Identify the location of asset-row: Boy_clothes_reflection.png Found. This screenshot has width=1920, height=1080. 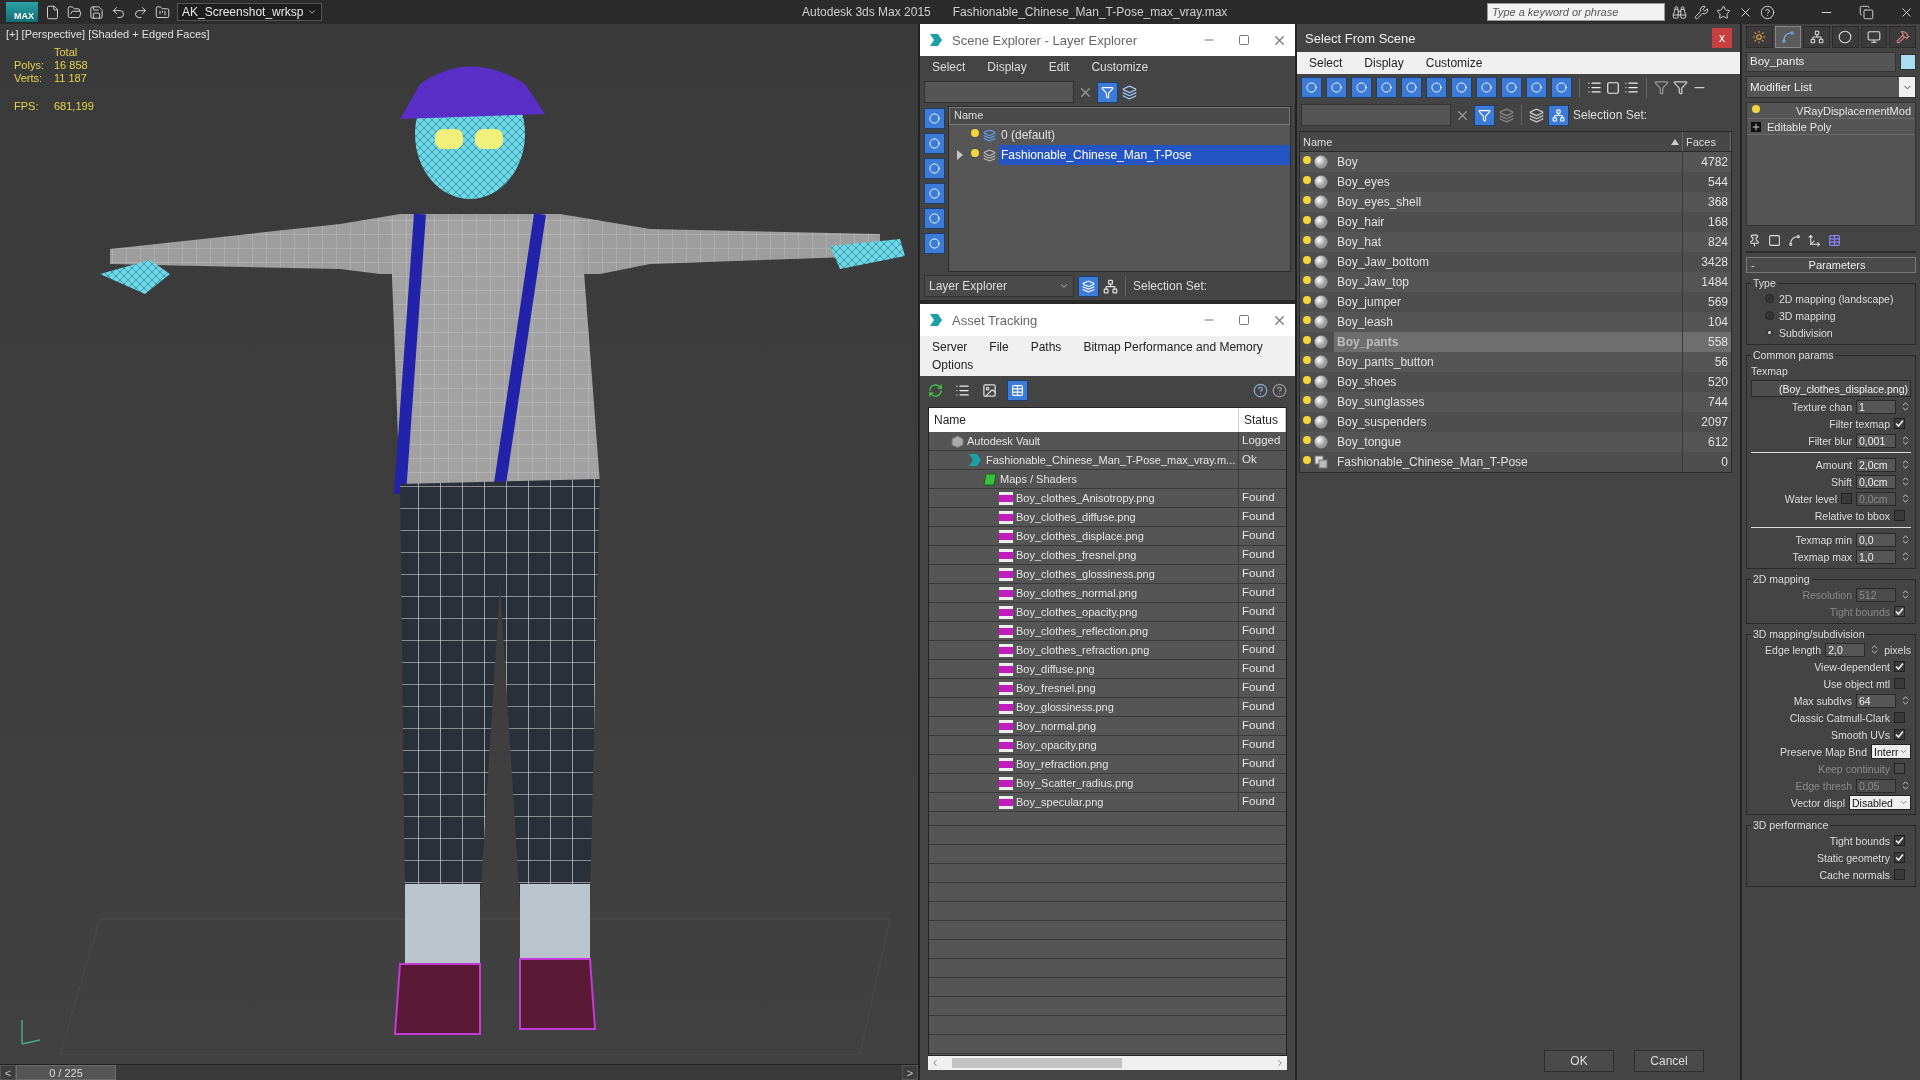
(1107, 631).